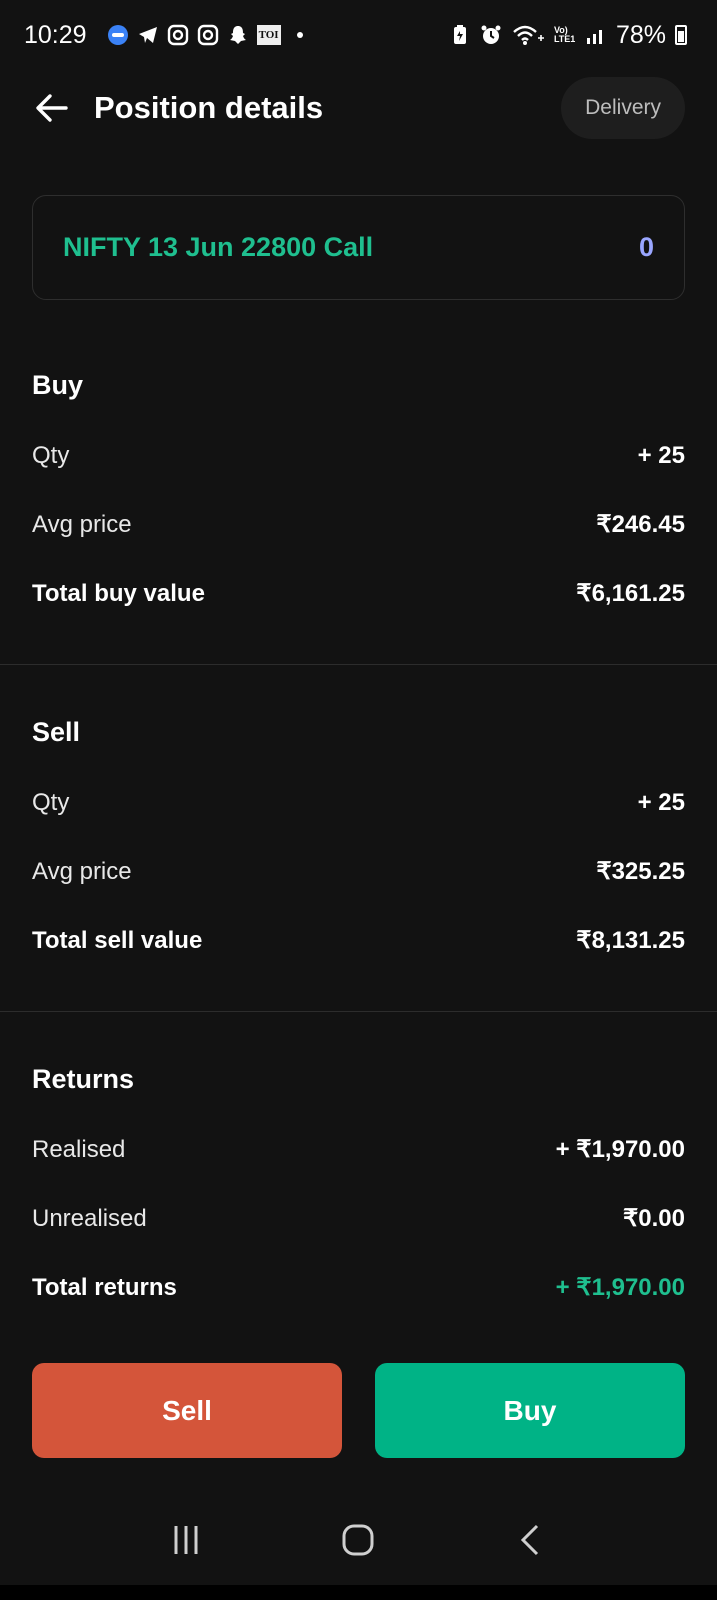  Describe the element at coordinates (654, 1218) in the screenshot. I see `row-value: ₹0.00` at that location.